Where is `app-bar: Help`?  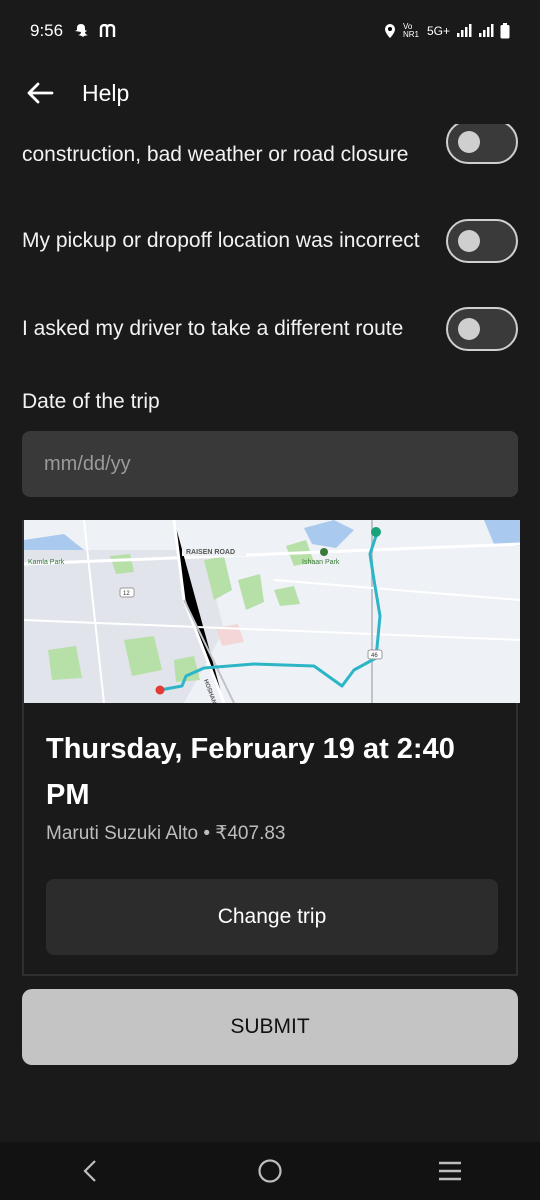 app-bar: Help is located at coordinates (270, 93).